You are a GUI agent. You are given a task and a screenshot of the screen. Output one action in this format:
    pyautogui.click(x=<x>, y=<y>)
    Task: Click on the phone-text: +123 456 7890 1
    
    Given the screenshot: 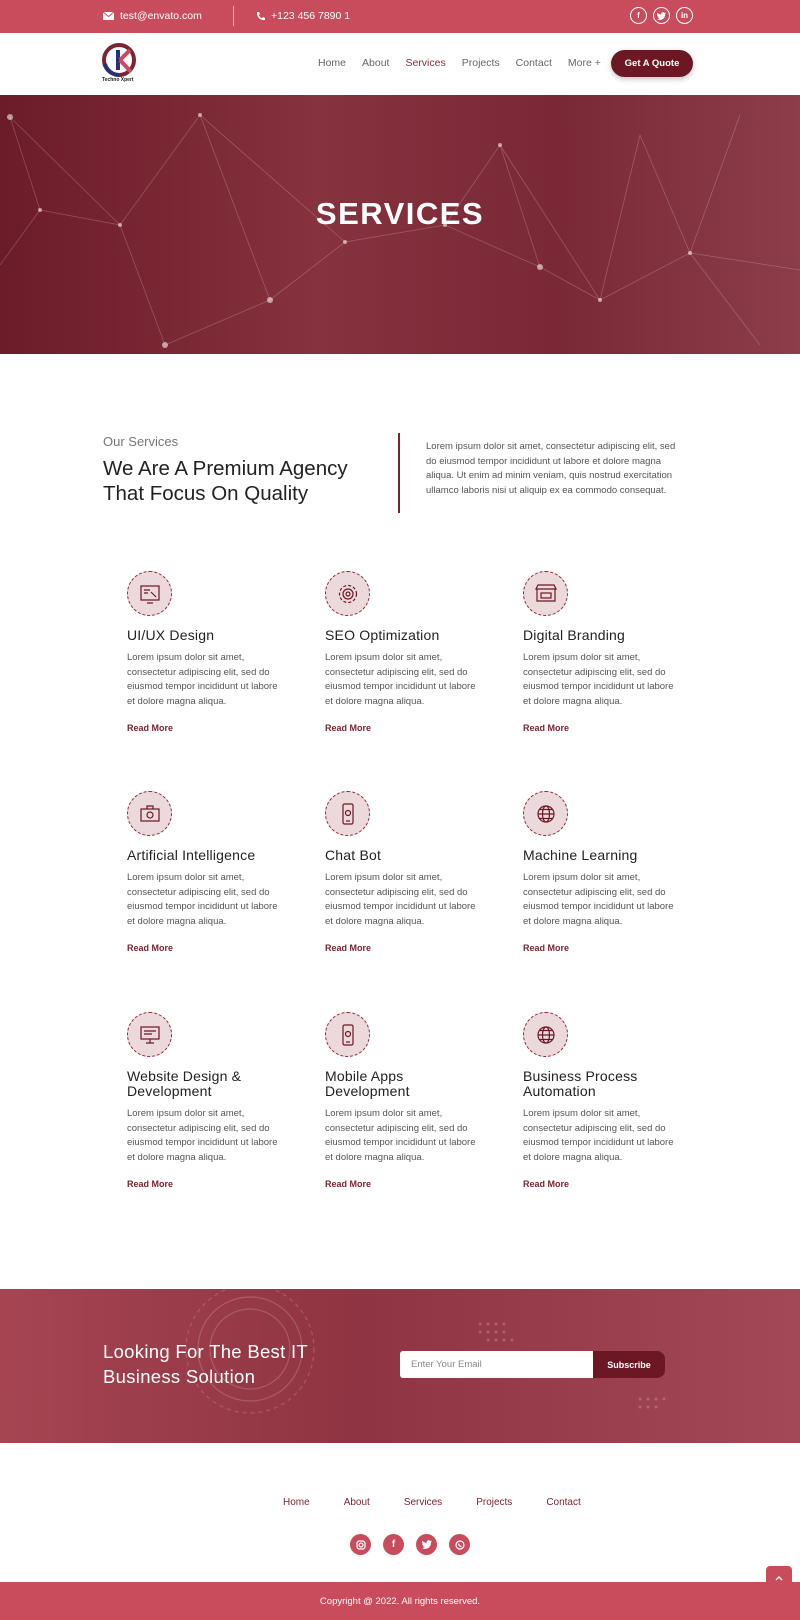 What is the action you would take?
    pyautogui.click(x=311, y=16)
    